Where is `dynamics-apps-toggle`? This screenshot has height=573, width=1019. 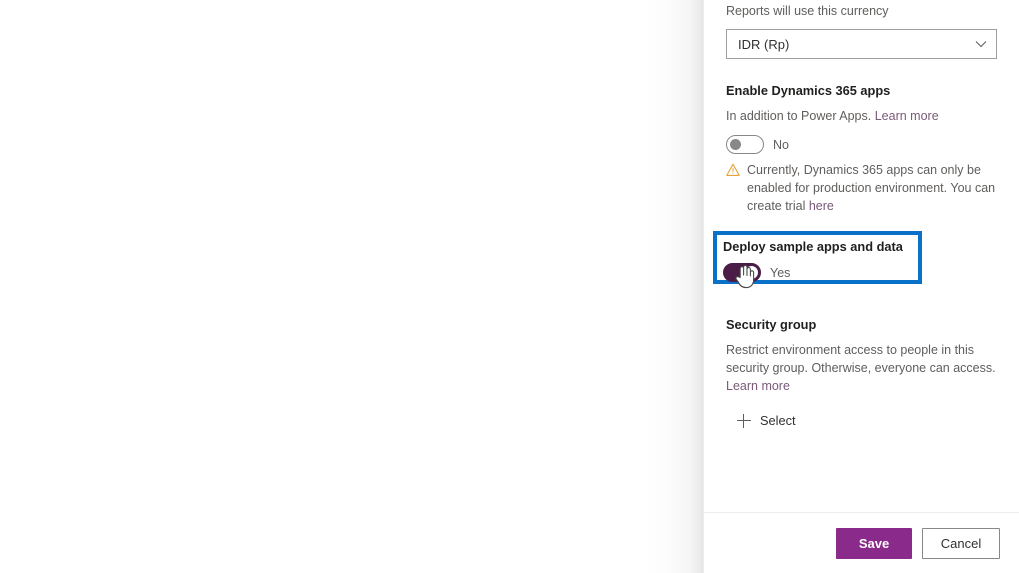 dynamics-apps-toggle is located at coordinates (745, 144).